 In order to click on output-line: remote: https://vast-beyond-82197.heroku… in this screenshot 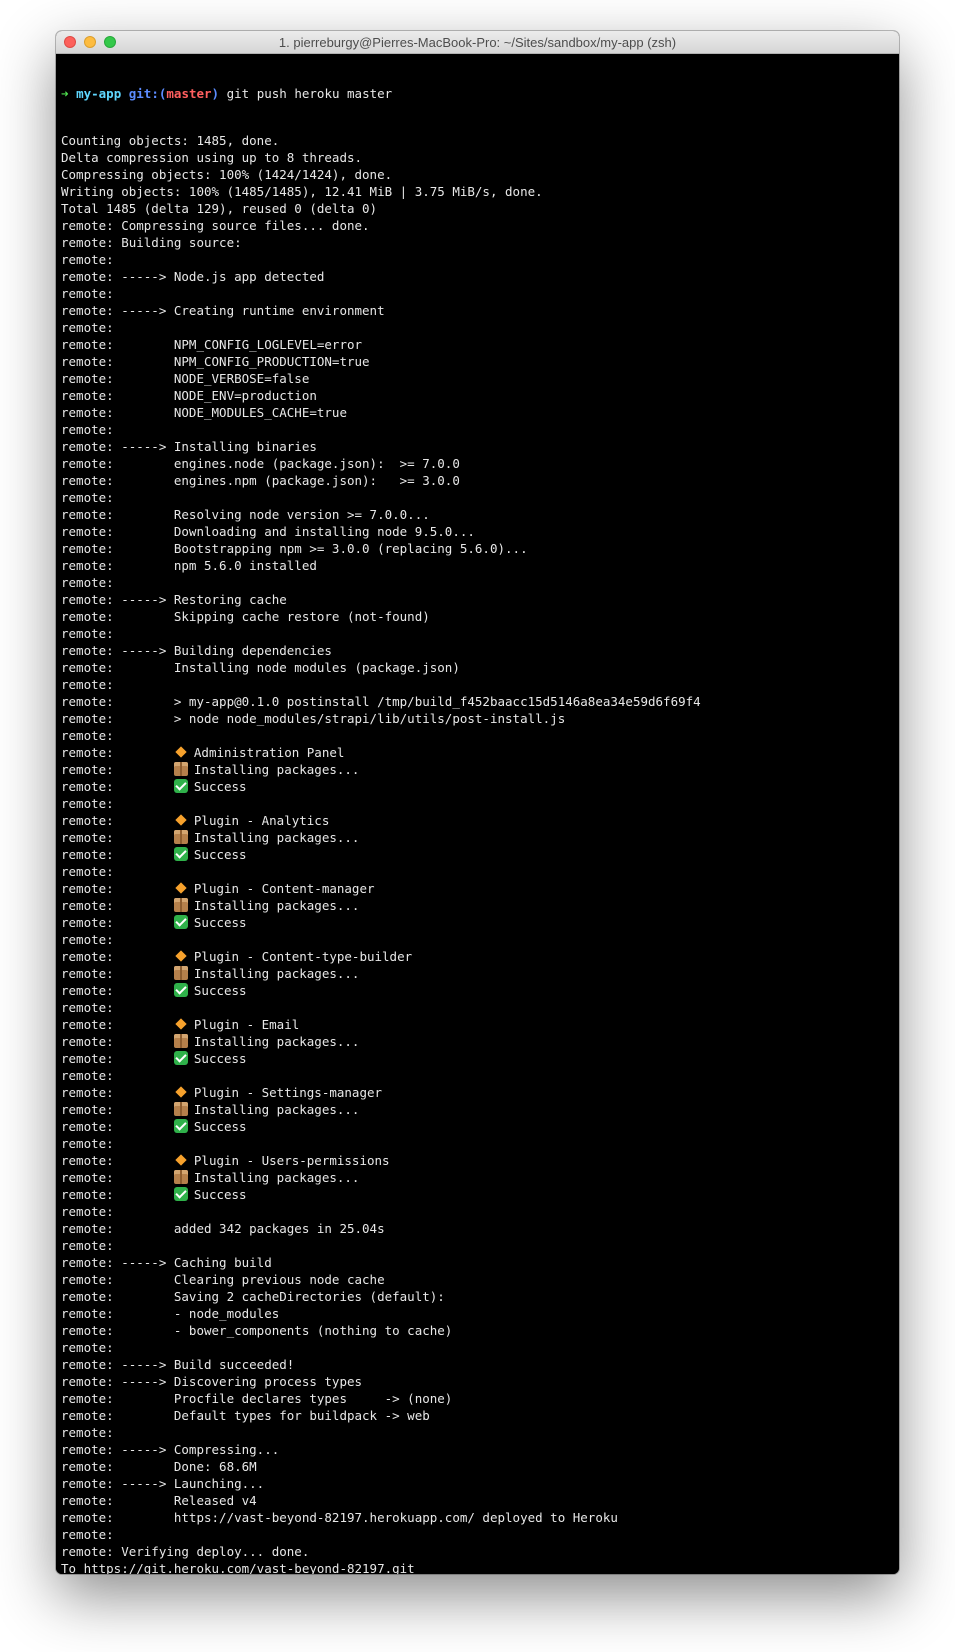, I will do `click(339, 1517)`.